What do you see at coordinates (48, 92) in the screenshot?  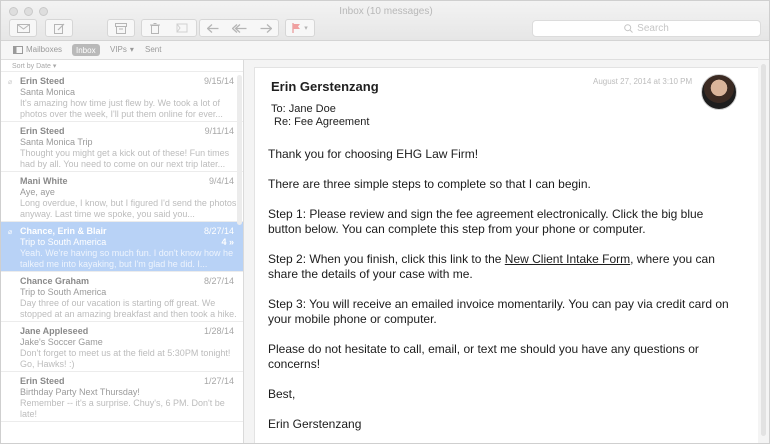 I see `message-subject: Santa Monica` at bounding box center [48, 92].